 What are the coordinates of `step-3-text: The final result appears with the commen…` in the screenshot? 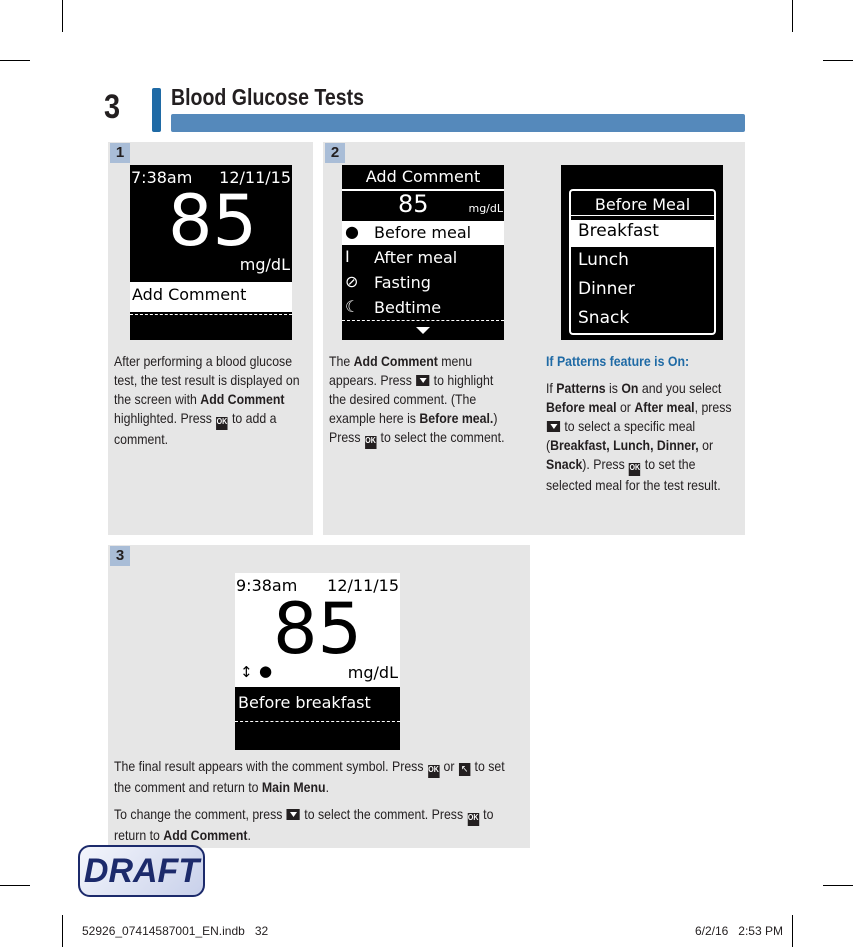 It's located at (316, 805).